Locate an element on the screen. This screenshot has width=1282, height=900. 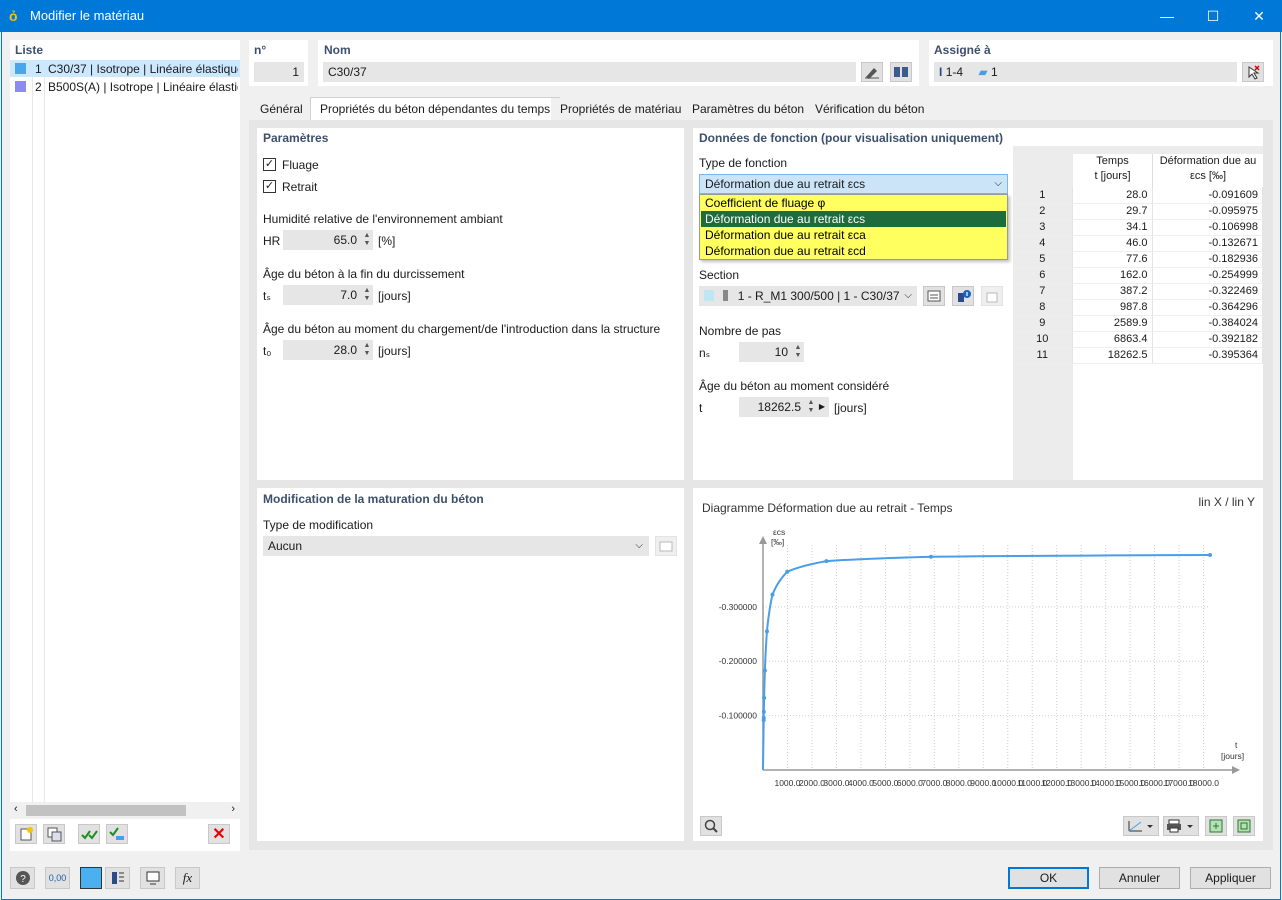
dropdown-option-eca: Déformation due au retrait εca is located at coordinates (853, 235).